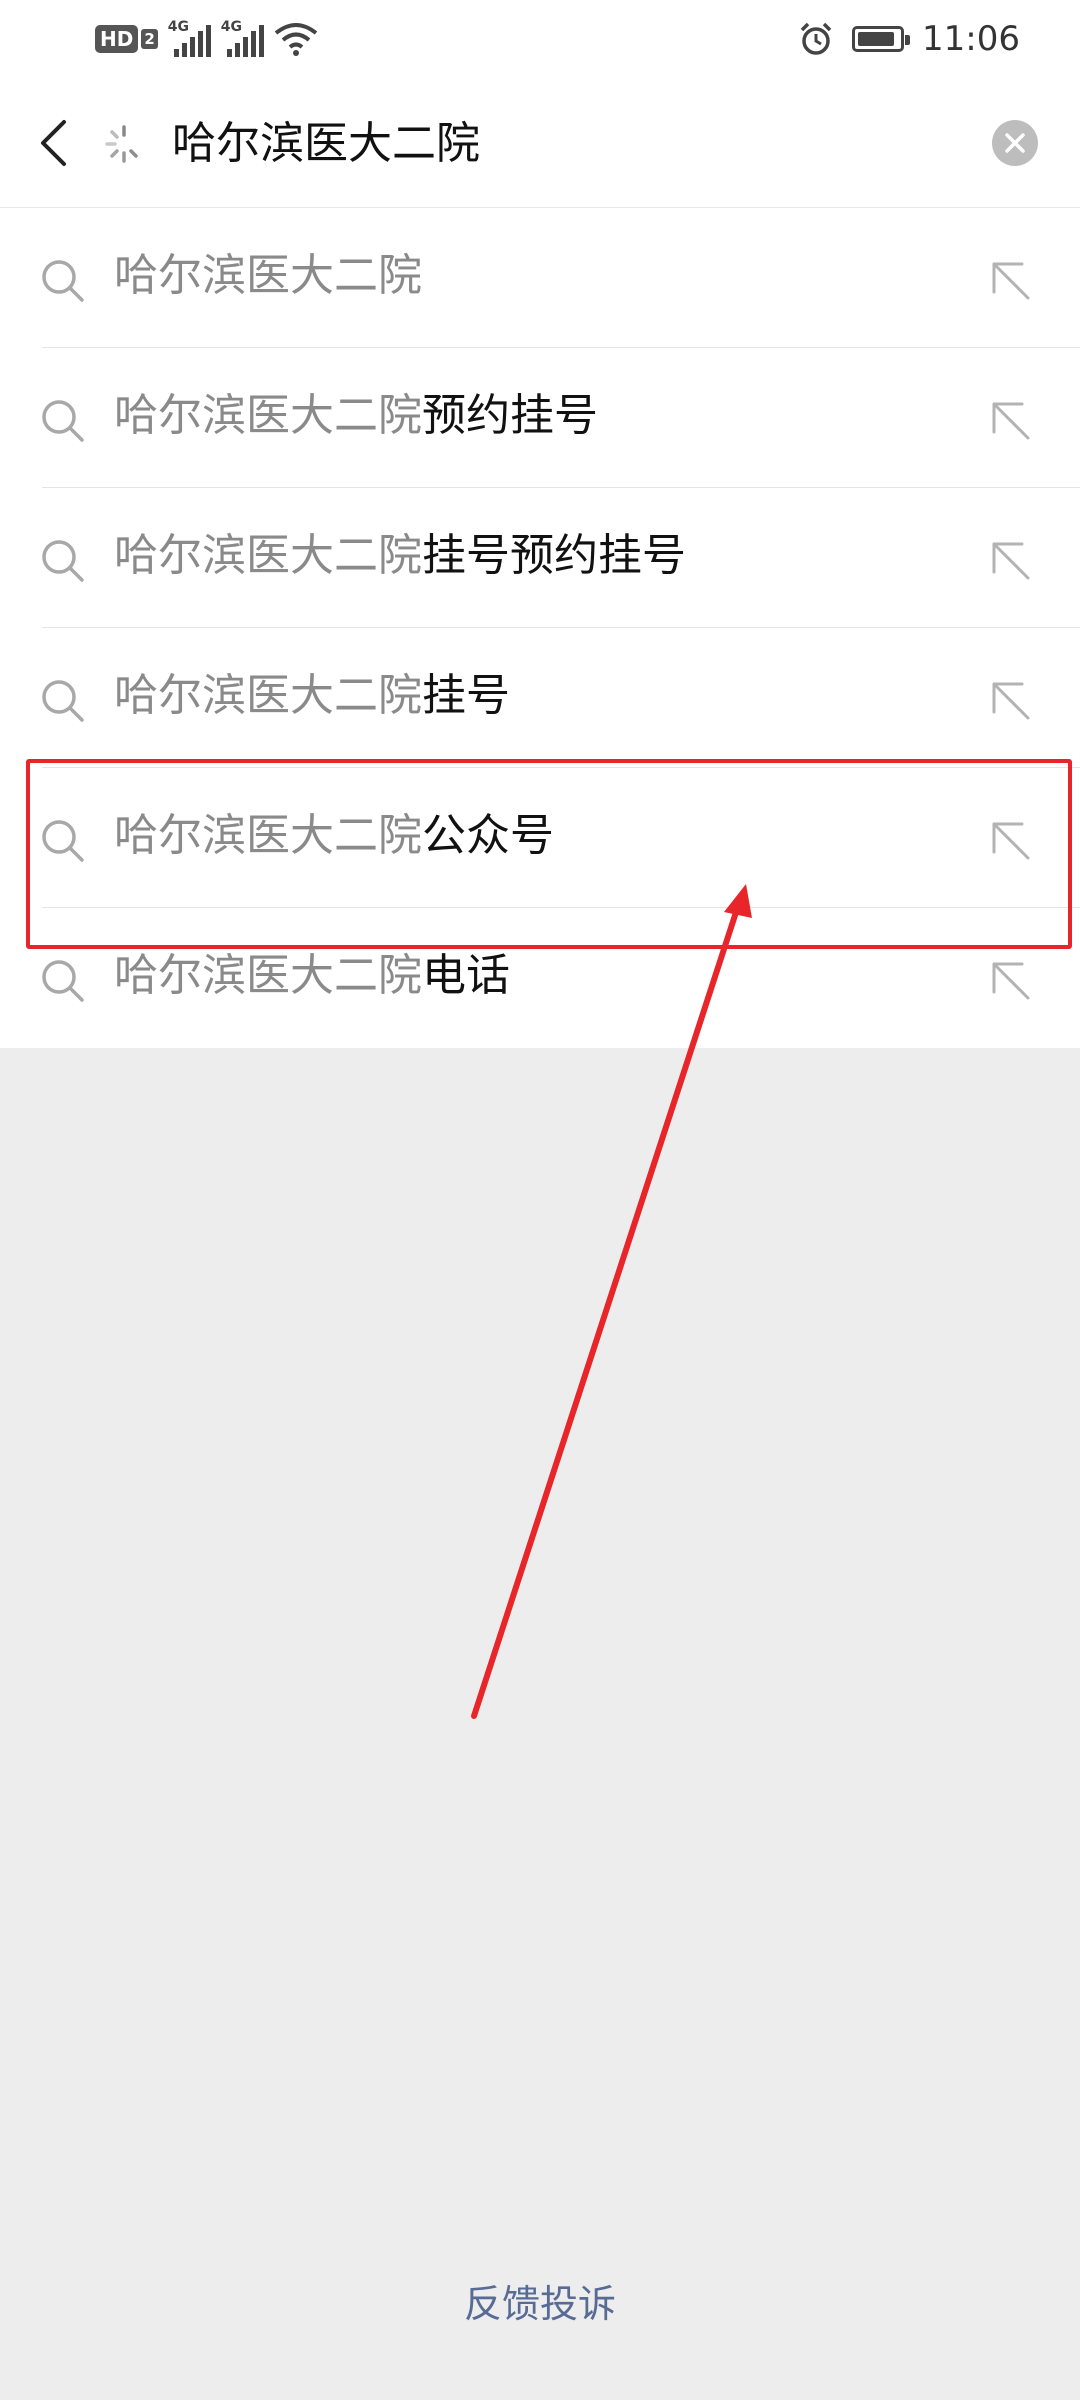 The width and height of the screenshot is (1080, 2400). I want to click on suggestion-item: 哈尔滨医大二院预约挂号, so click(540, 418).